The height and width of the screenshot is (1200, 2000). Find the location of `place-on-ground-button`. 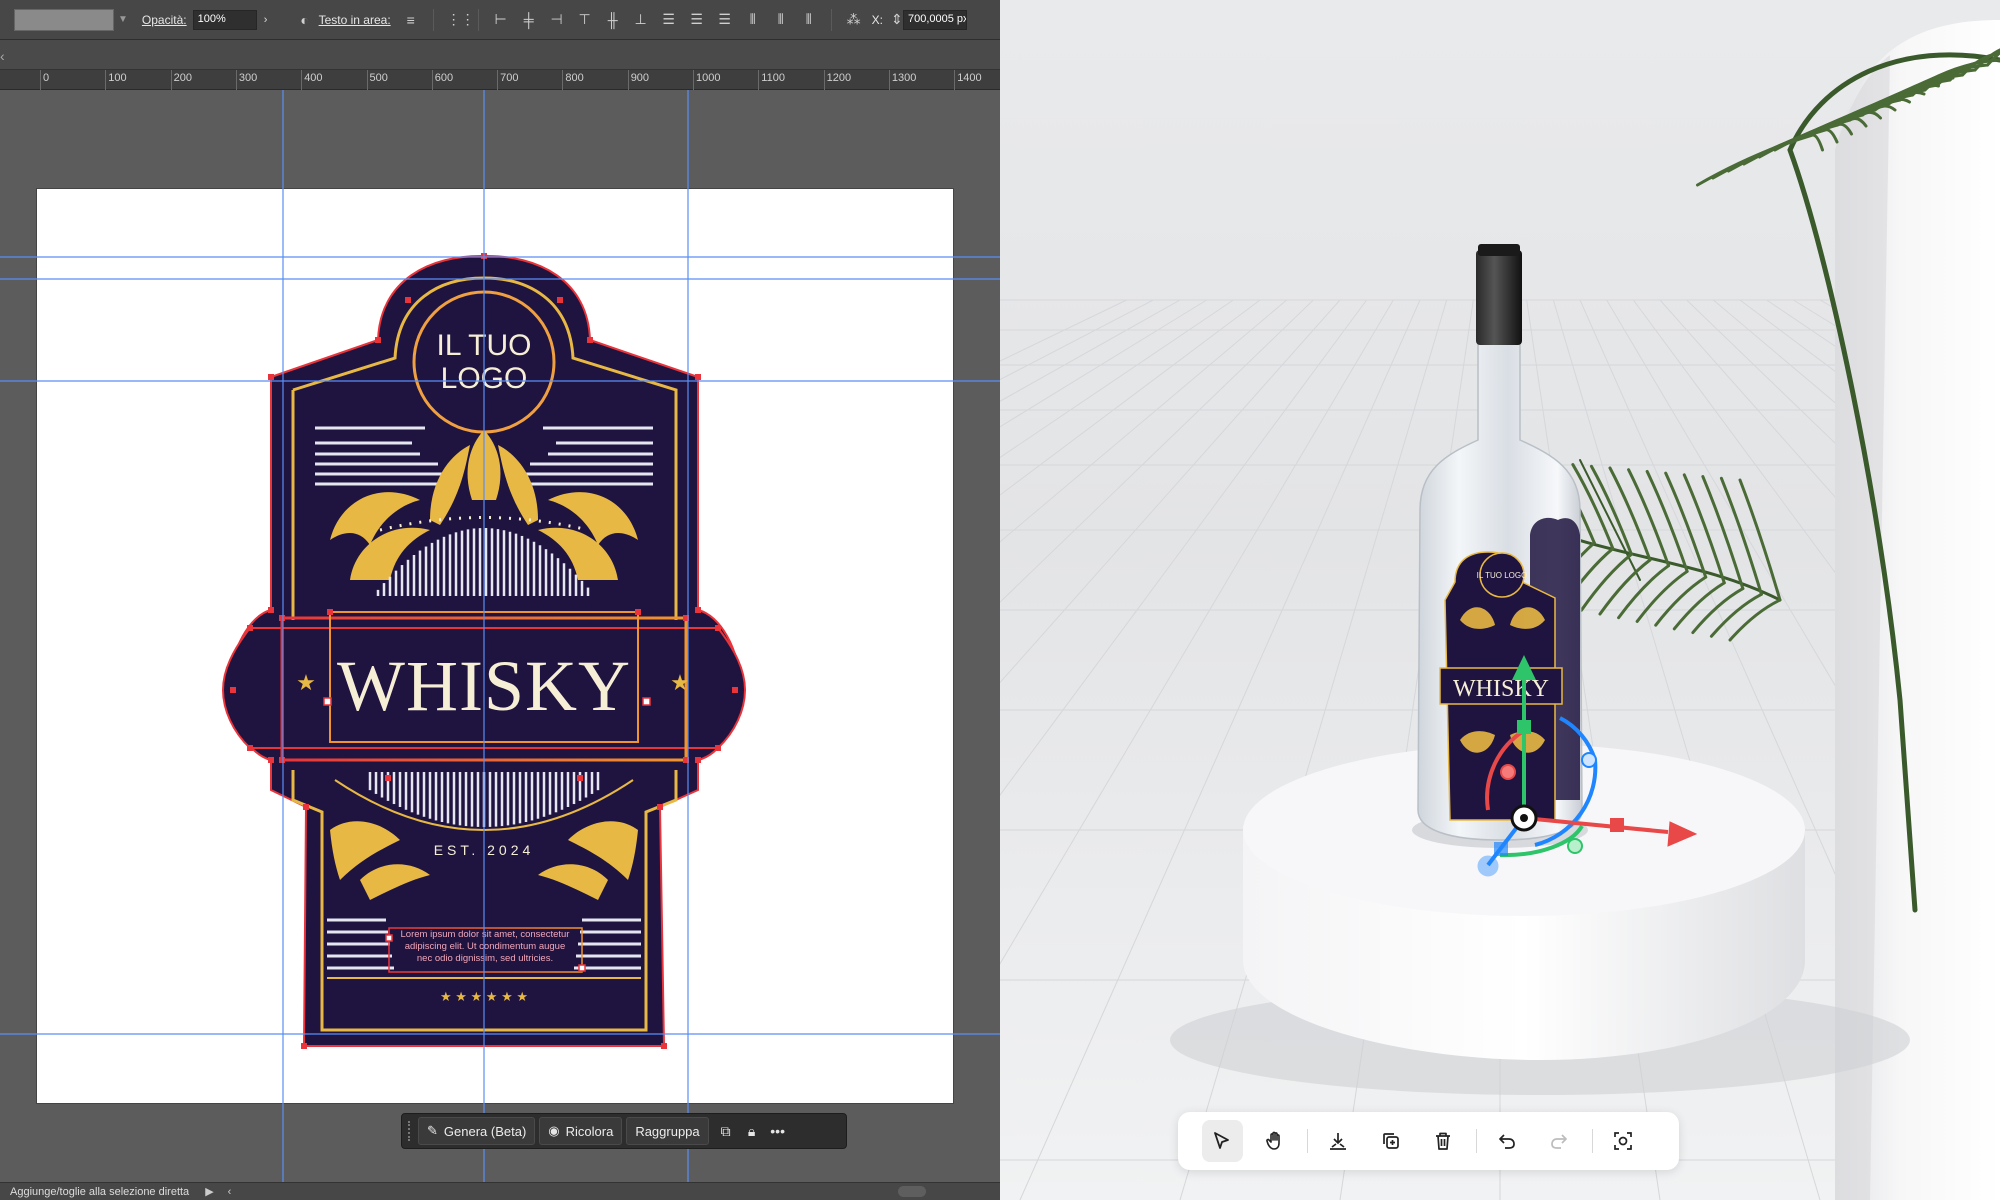

place-on-ground-button is located at coordinates (1338, 1141).